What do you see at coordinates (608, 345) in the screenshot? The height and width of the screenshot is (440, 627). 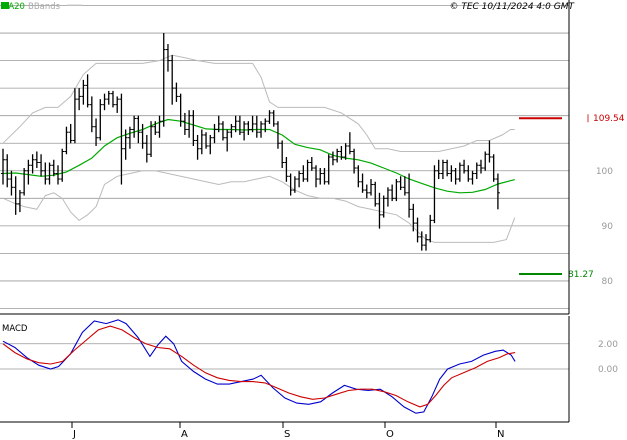 I see `macd-tick-label: 2.00` at bounding box center [608, 345].